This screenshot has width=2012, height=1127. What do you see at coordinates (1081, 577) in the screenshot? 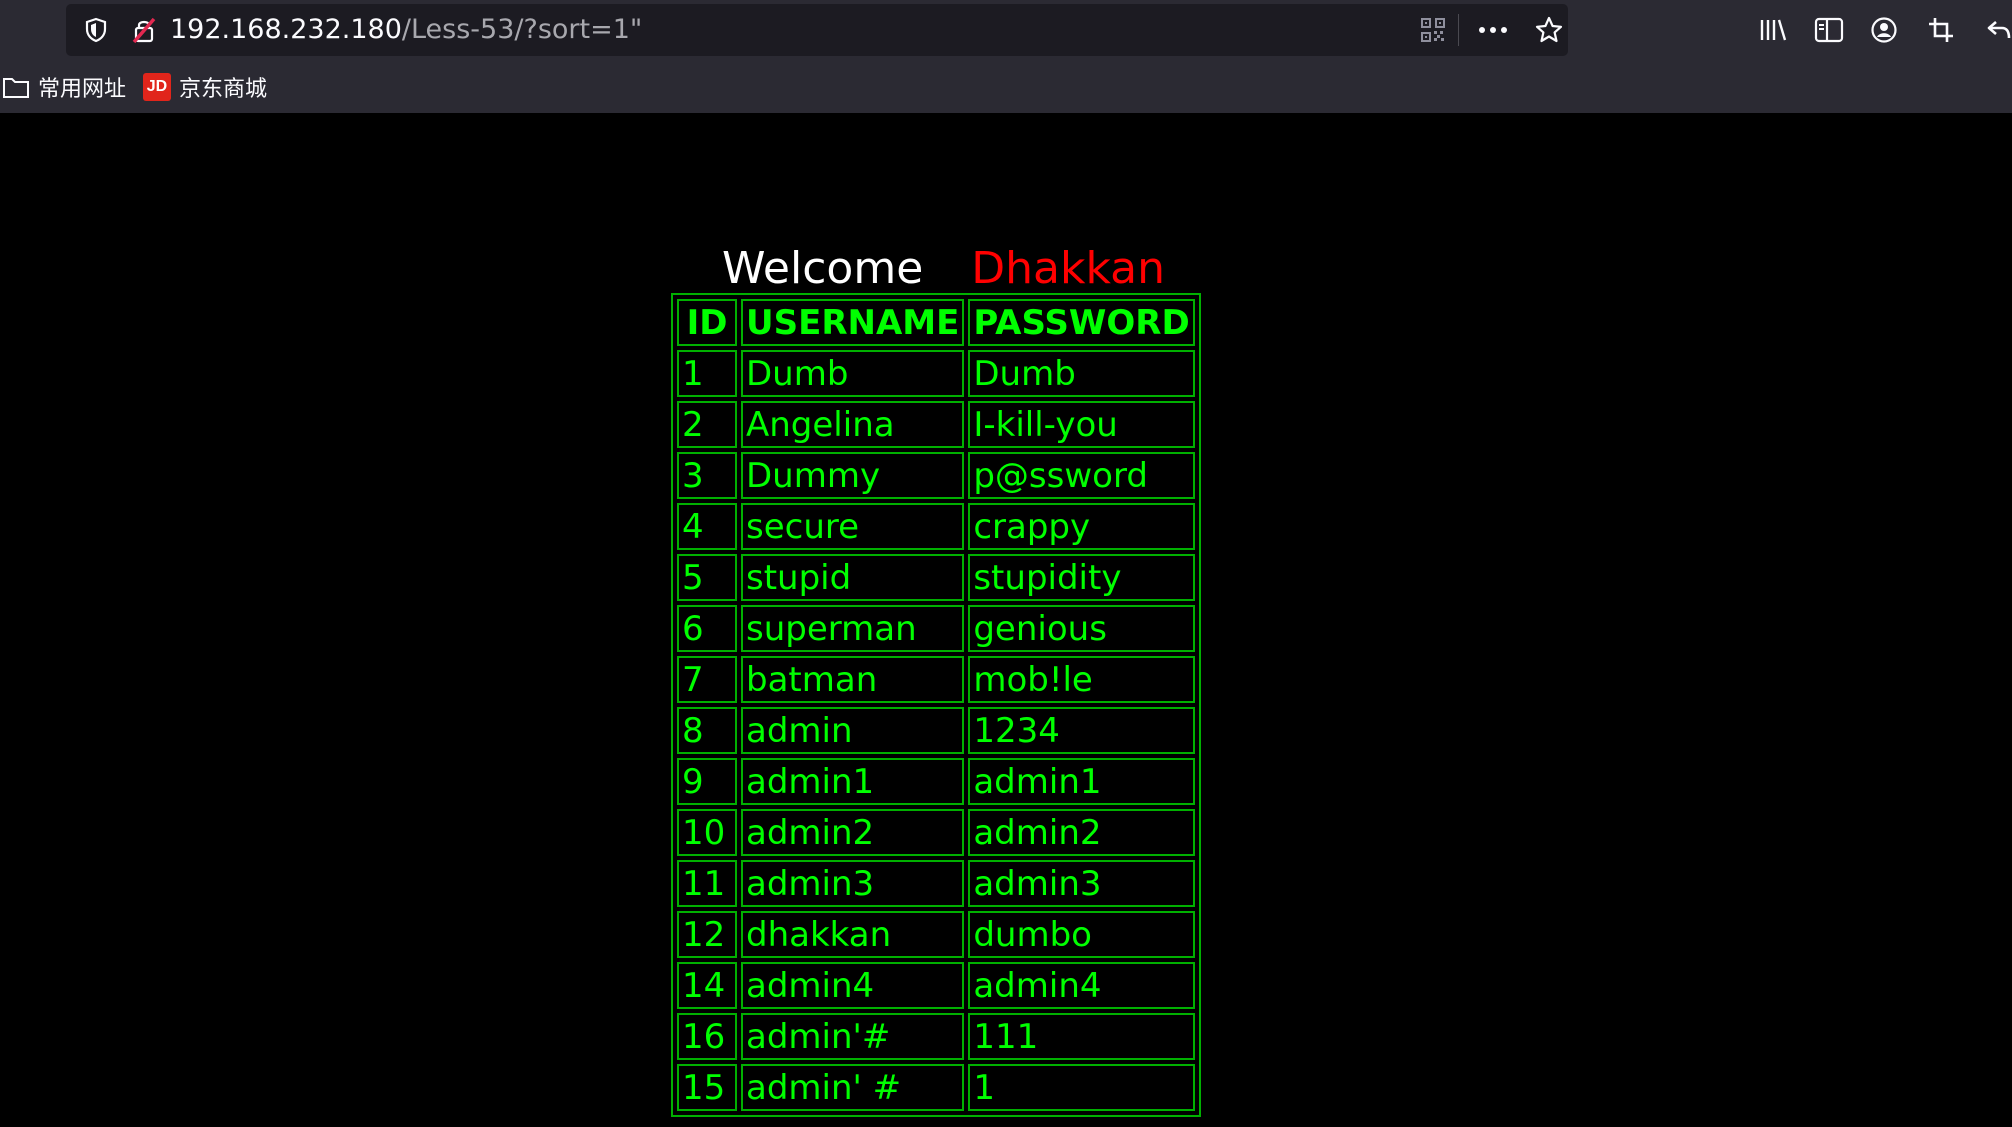
I see `cell-password: stupidity` at bounding box center [1081, 577].